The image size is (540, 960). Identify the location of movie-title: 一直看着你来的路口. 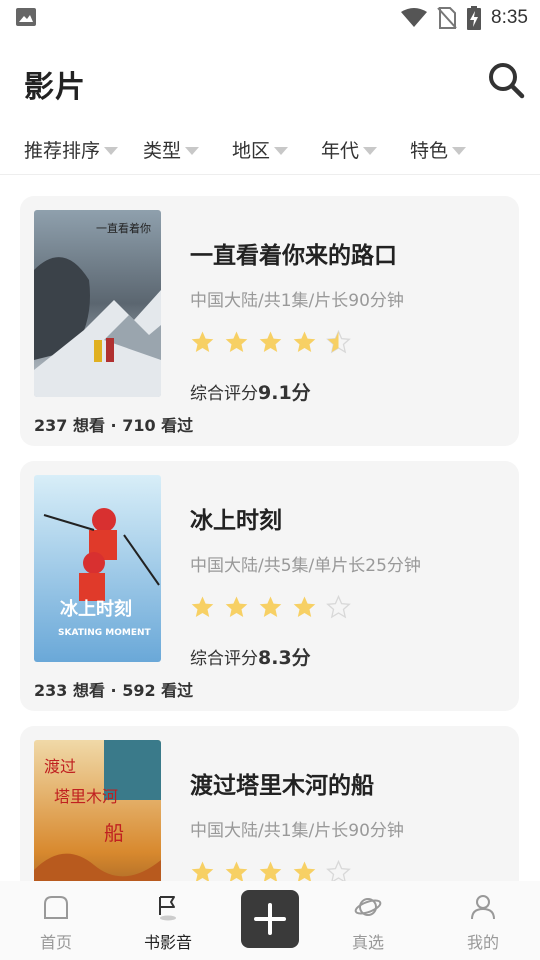
(293, 256).